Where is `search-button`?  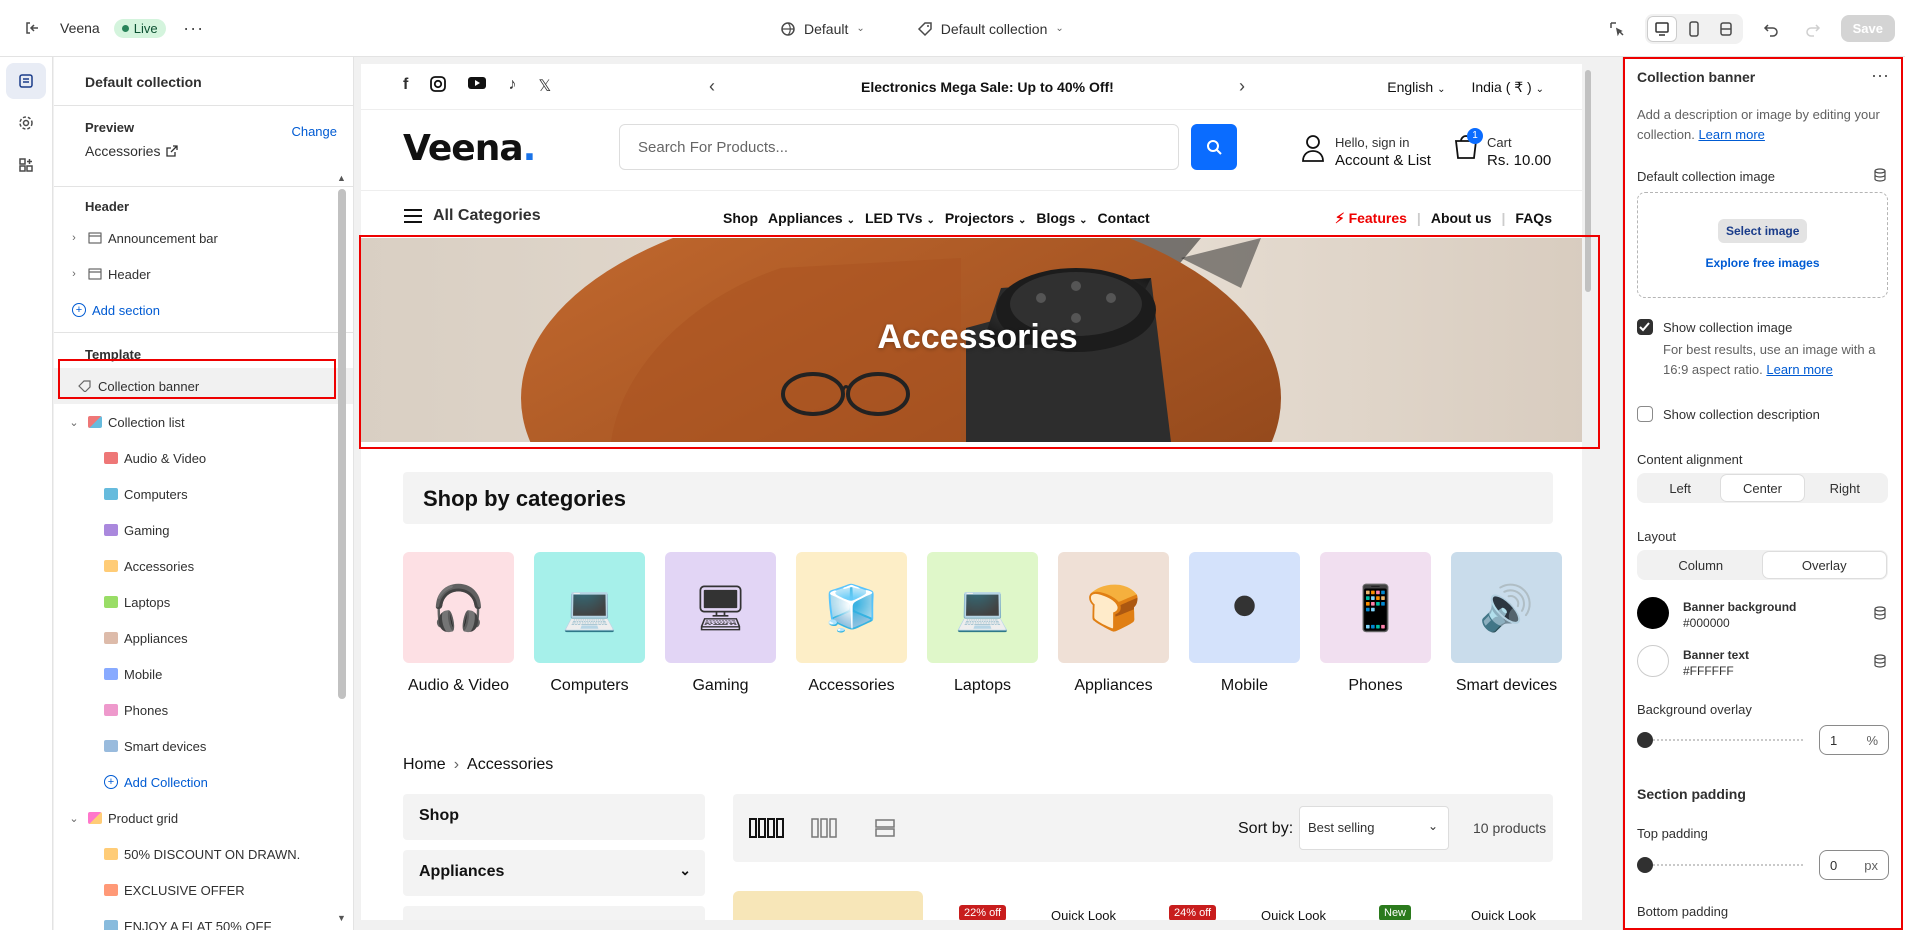 search-button is located at coordinates (1214, 147).